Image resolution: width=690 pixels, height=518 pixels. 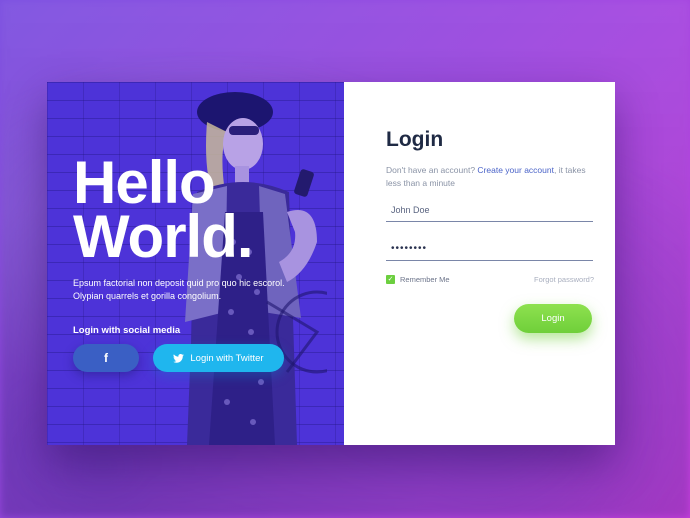 What do you see at coordinates (390, 279) in the screenshot?
I see `check-icon: ✓` at bounding box center [390, 279].